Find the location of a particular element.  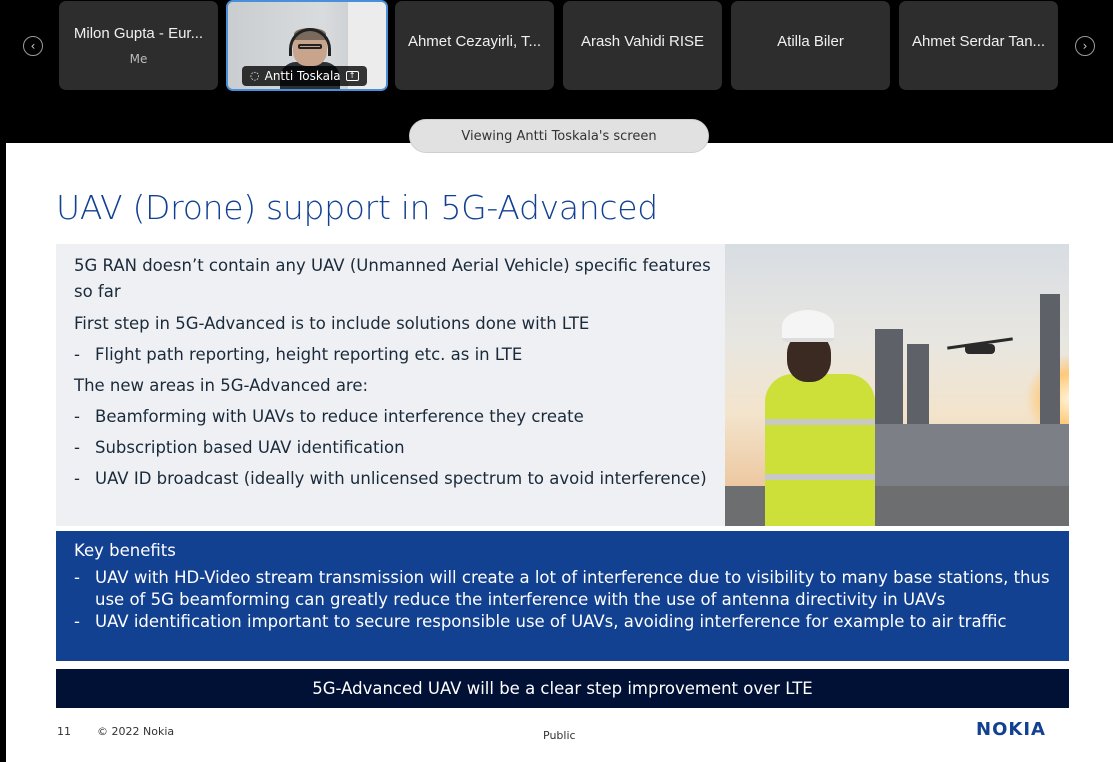

chevron-left-icon: ‹ is located at coordinates (33, 46).